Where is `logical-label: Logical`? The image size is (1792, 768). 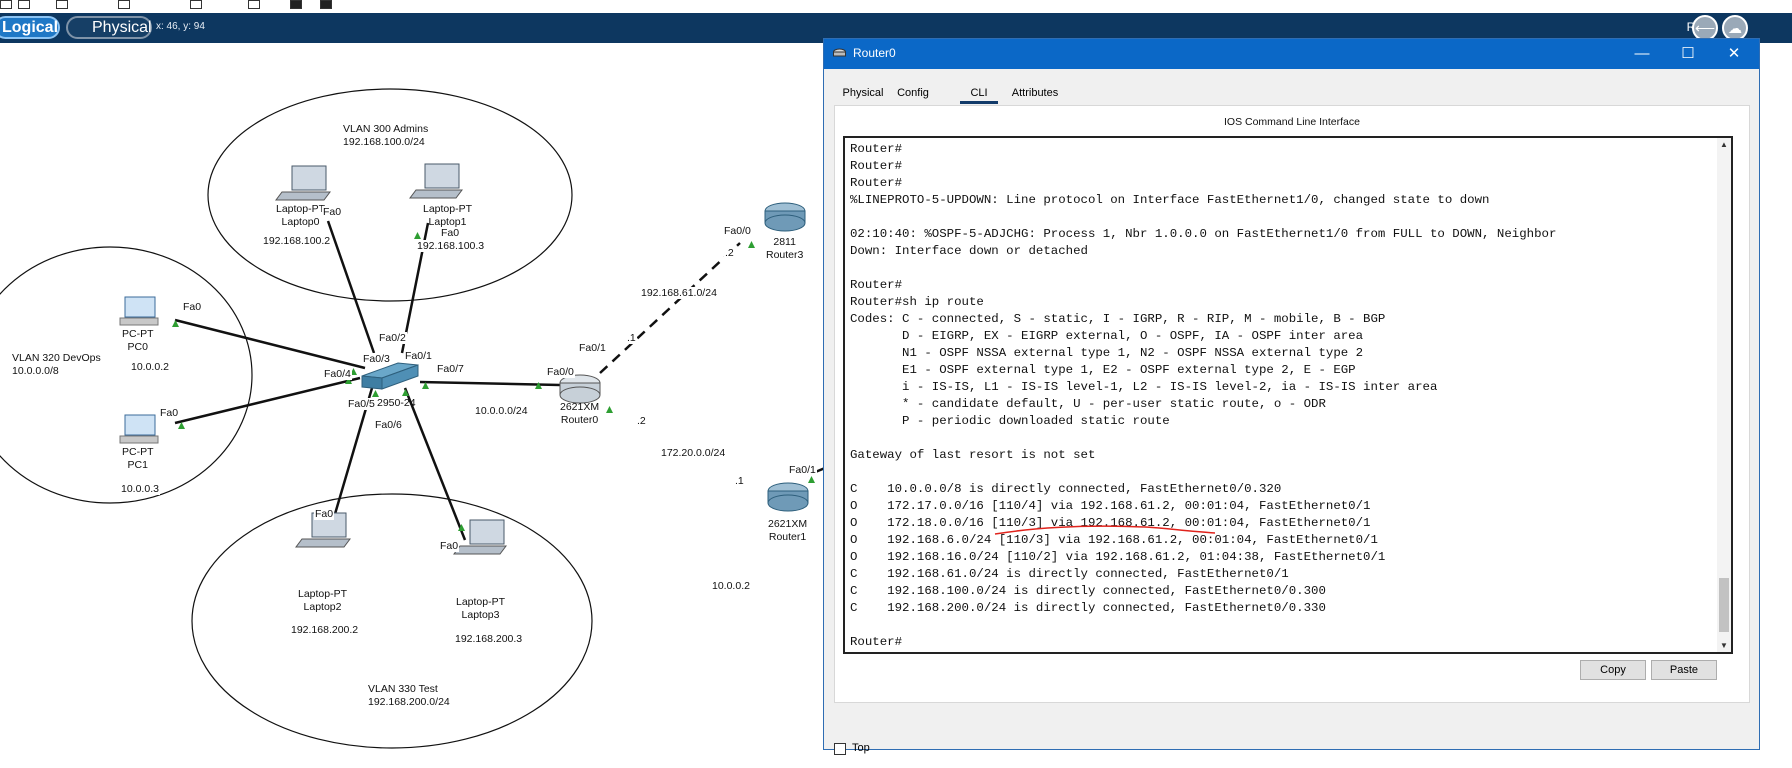
logical-label: Logical is located at coordinates (30, 27).